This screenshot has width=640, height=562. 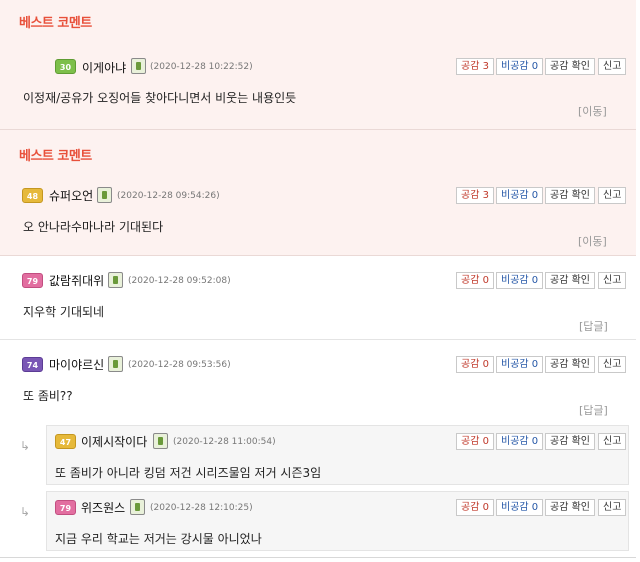 I want to click on comment-nickname: 값람쥐대위, so click(x=76, y=280).